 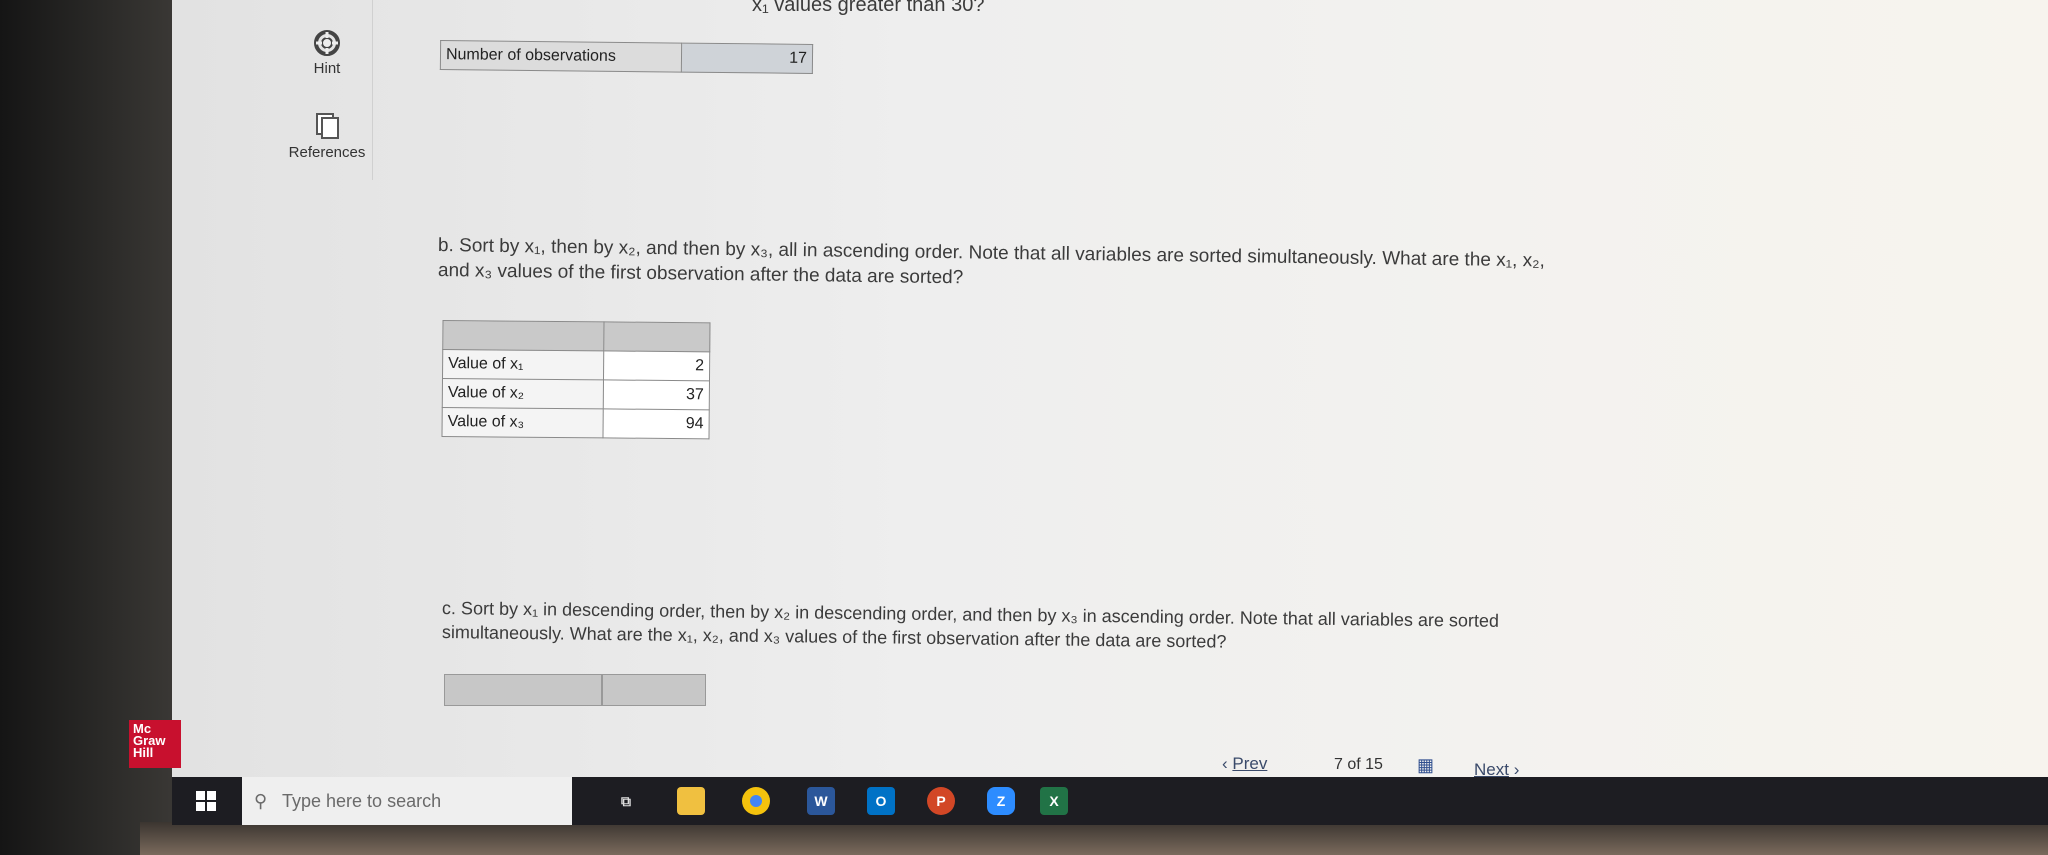 I want to click on page-indicator: 7 of 15, so click(x=1358, y=764).